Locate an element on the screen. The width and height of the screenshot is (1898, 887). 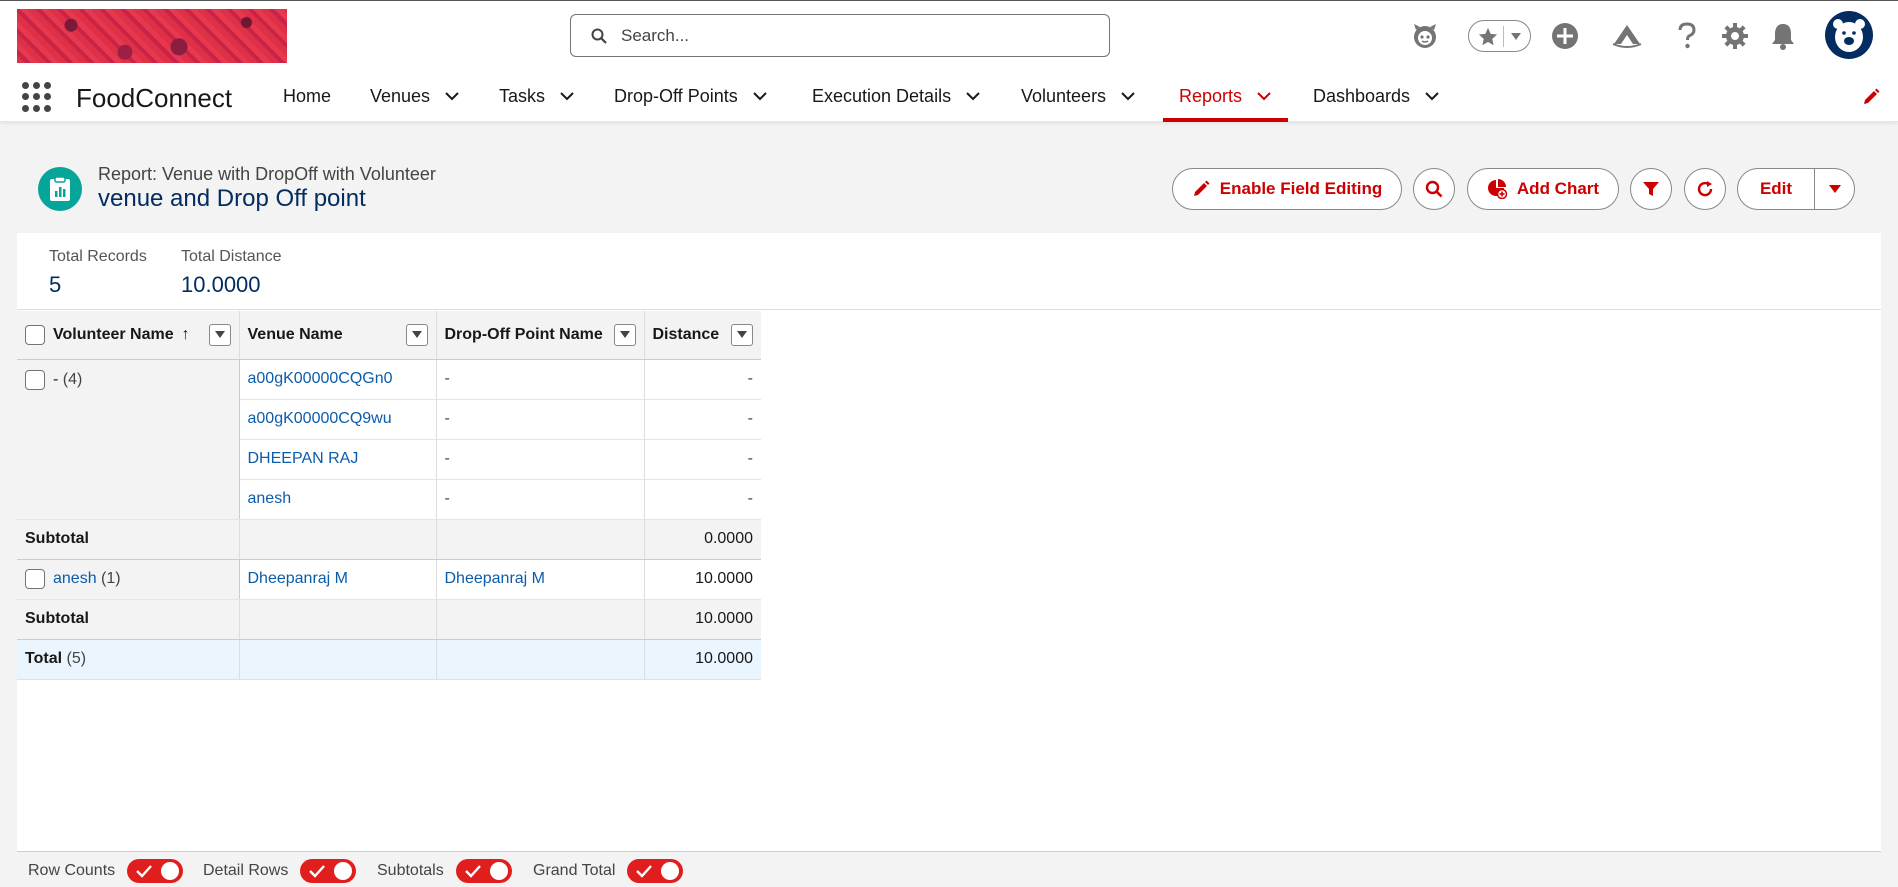
venue-link: a00gK00000CQGn0 is located at coordinates (320, 378).